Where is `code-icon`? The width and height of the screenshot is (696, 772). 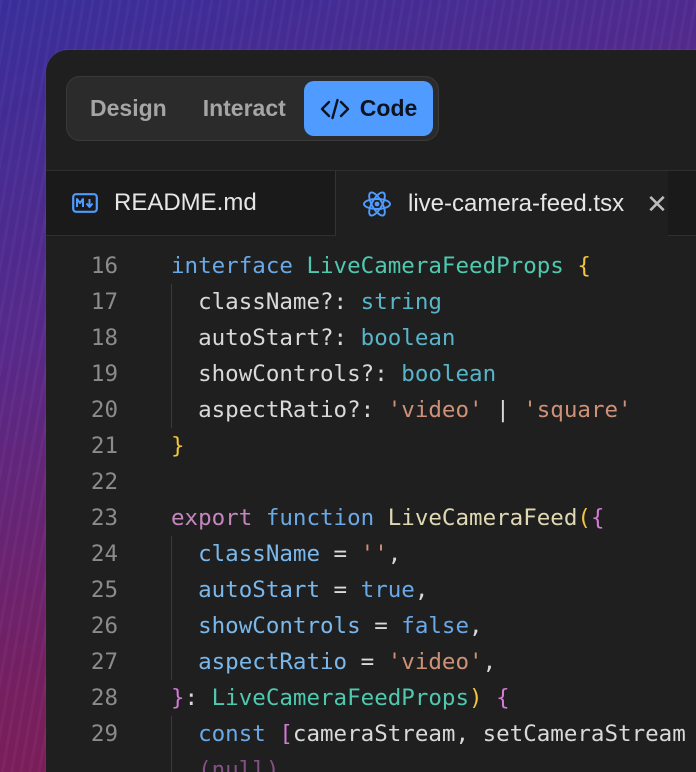 code-icon is located at coordinates (334, 108).